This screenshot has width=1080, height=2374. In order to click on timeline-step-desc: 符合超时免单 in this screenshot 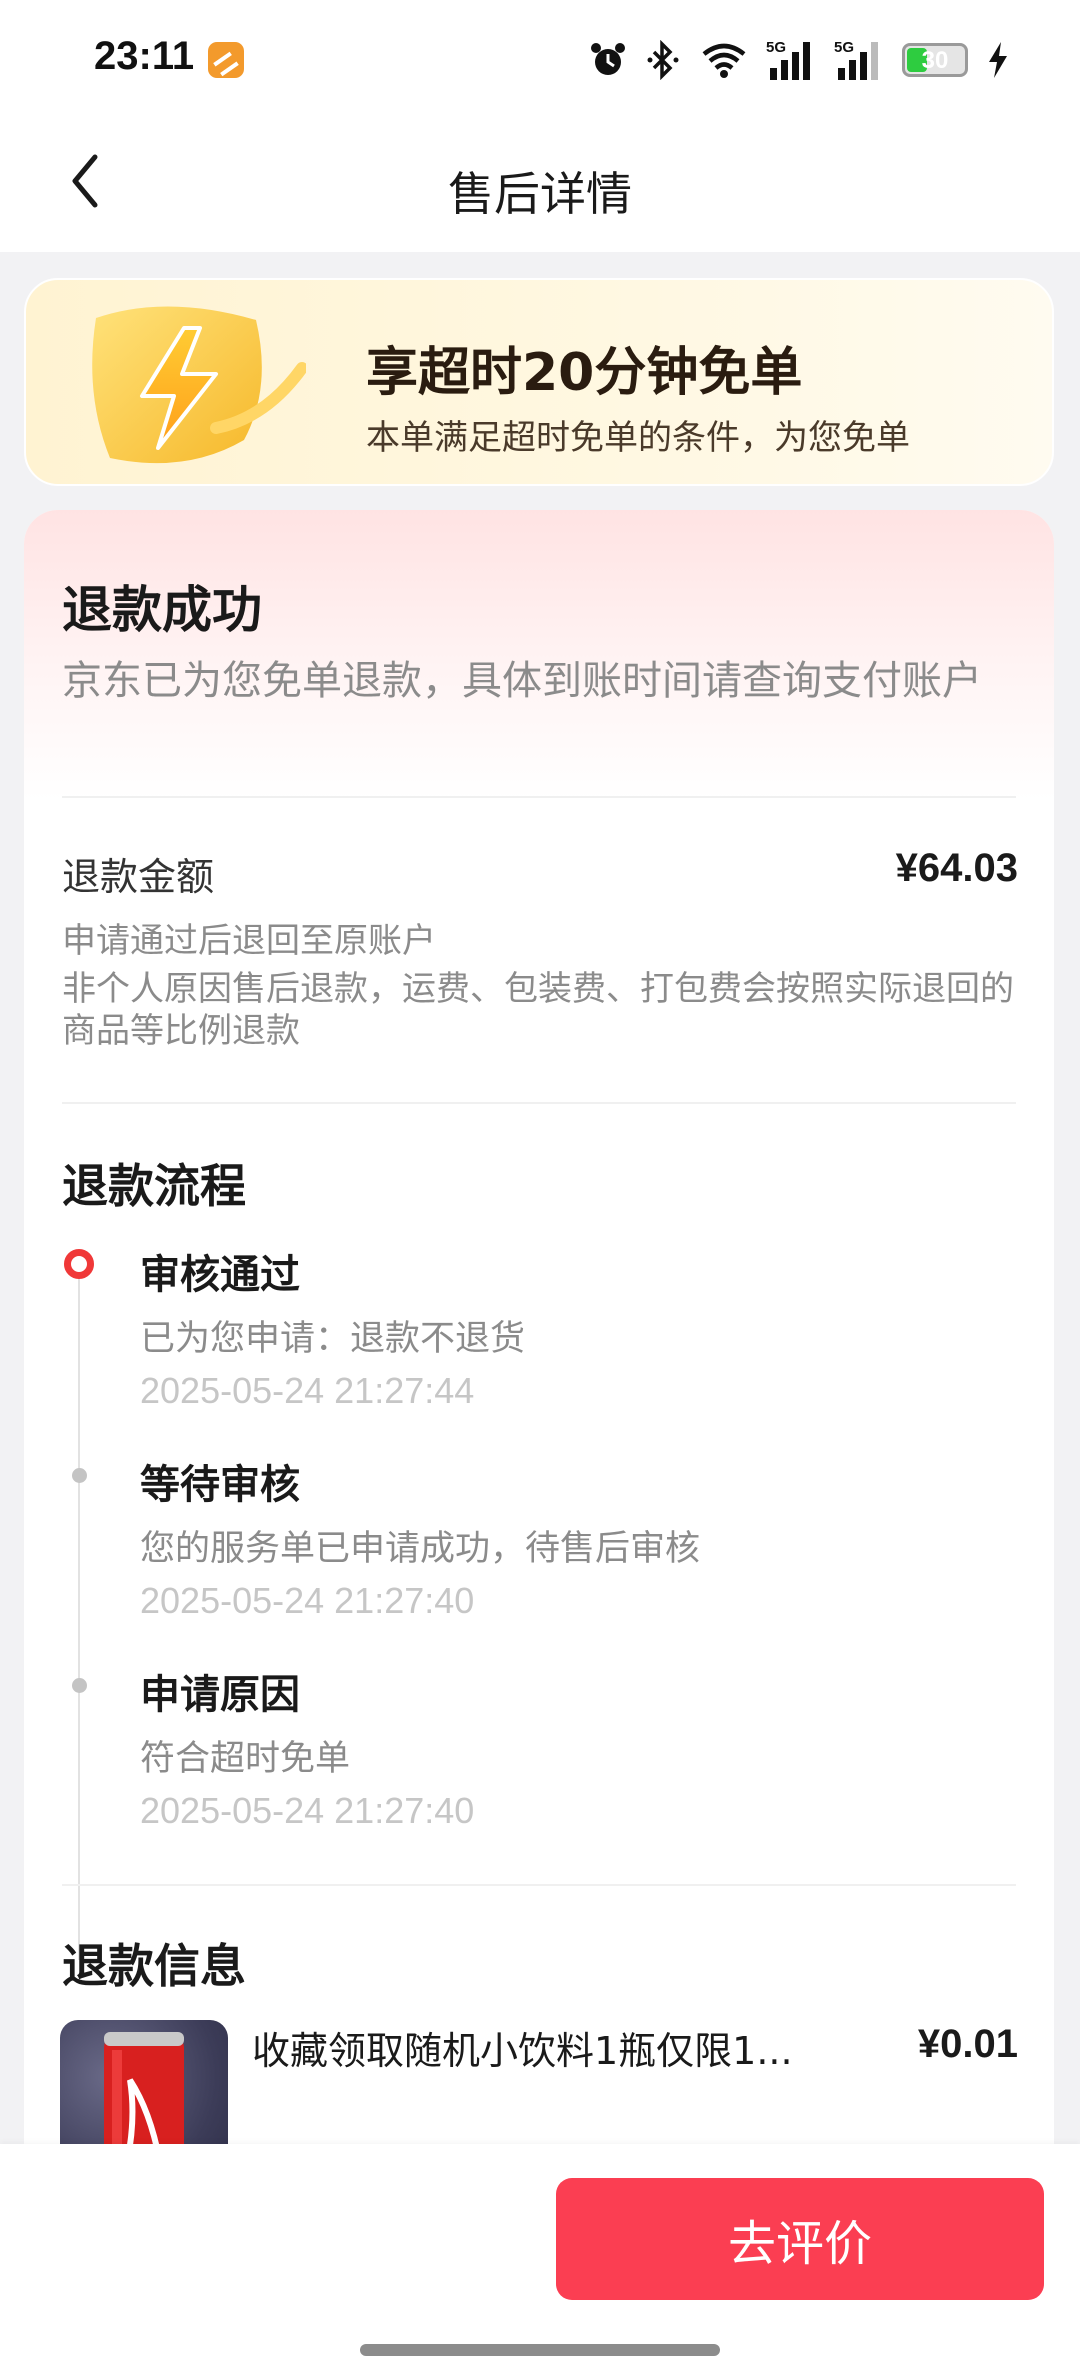, I will do `click(245, 1759)`.